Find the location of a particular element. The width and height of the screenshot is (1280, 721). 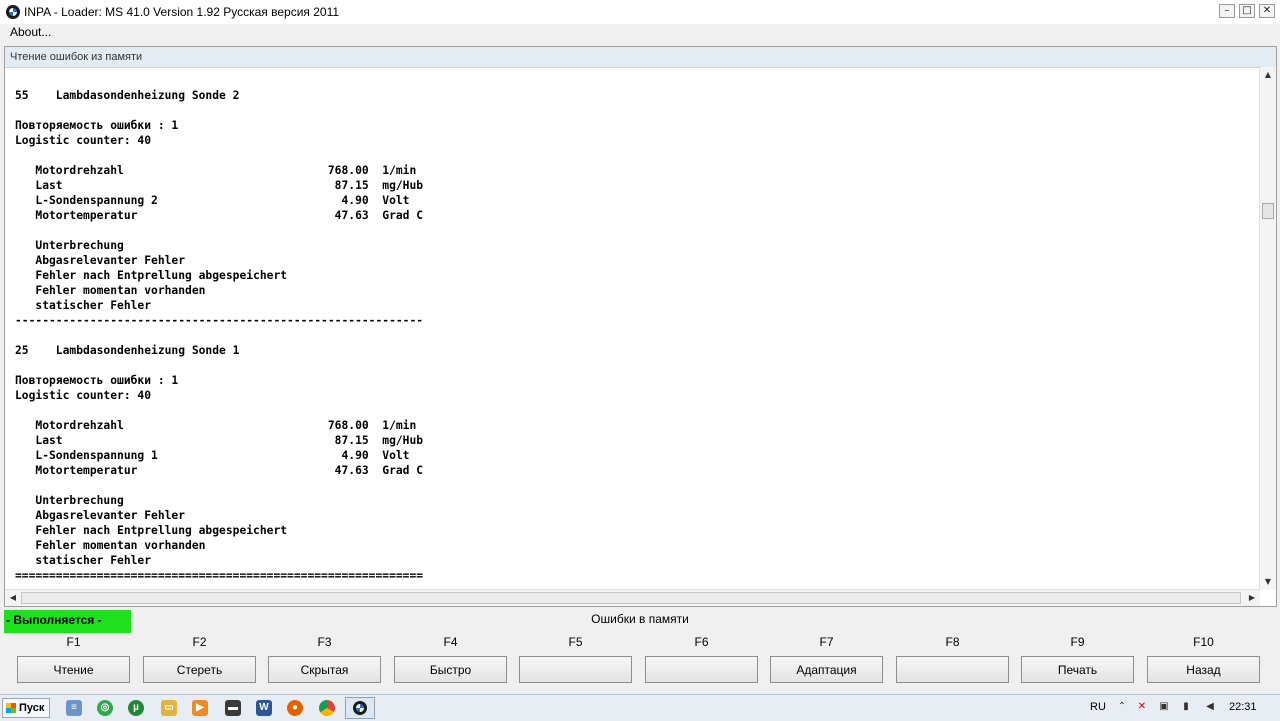

fkey-label-f1: F1 is located at coordinates (73, 642).